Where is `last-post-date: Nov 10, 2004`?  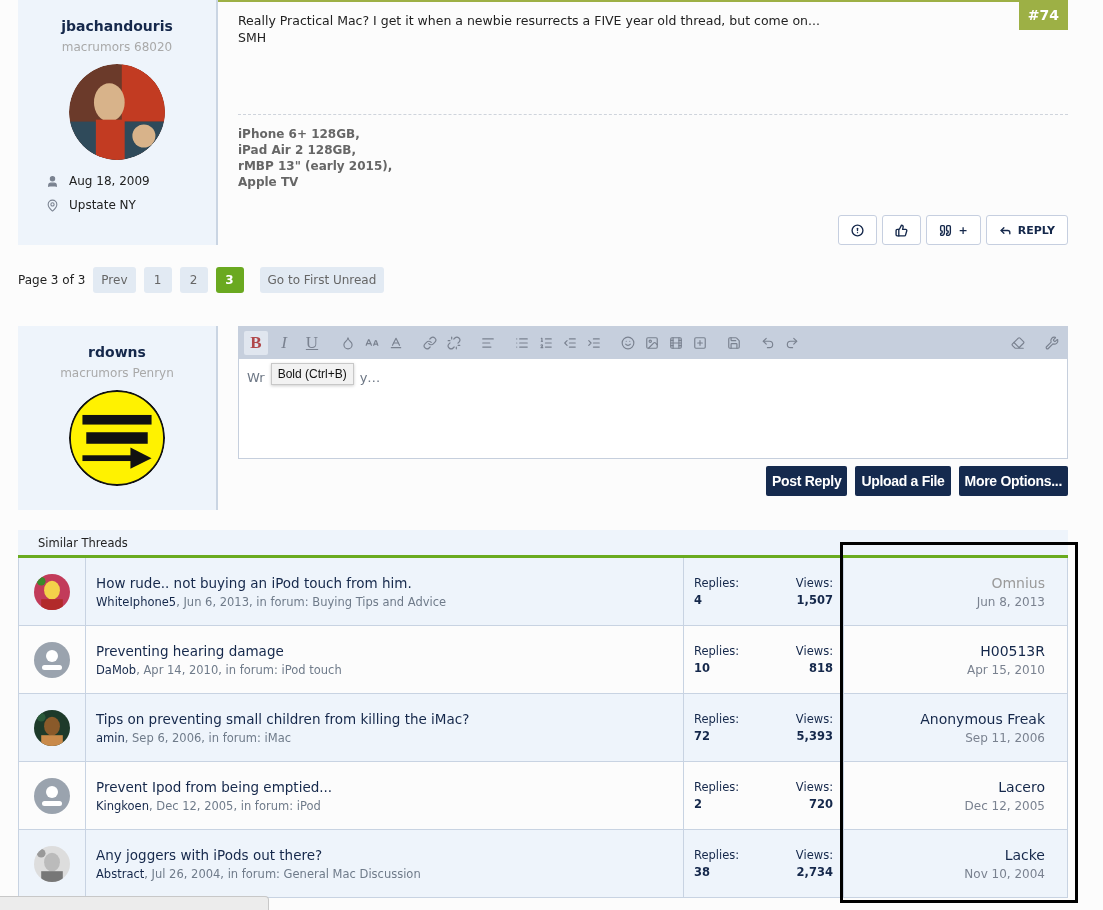 last-post-date: Nov 10, 2004 is located at coordinates (1004, 873).